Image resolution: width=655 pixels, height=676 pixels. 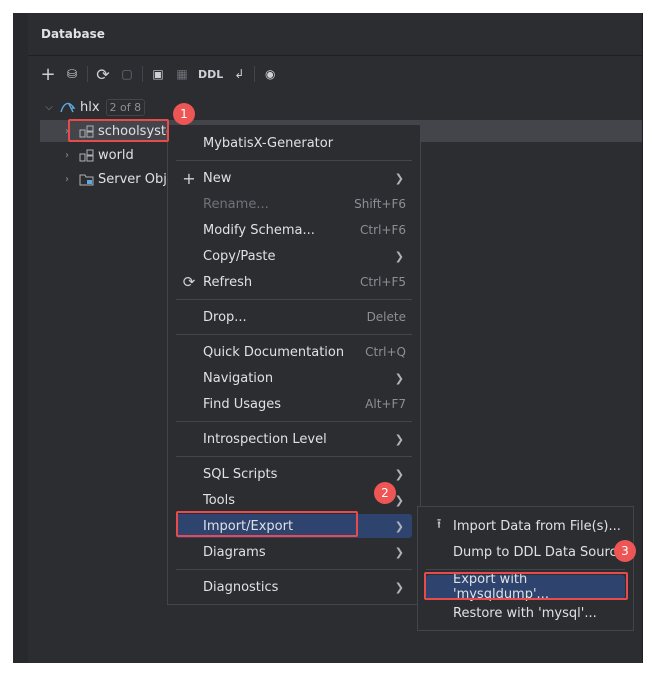 What do you see at coordinates (217, 178) in the screenshot?
I see `menu-item-label: New` at bounding box center [217, 178].